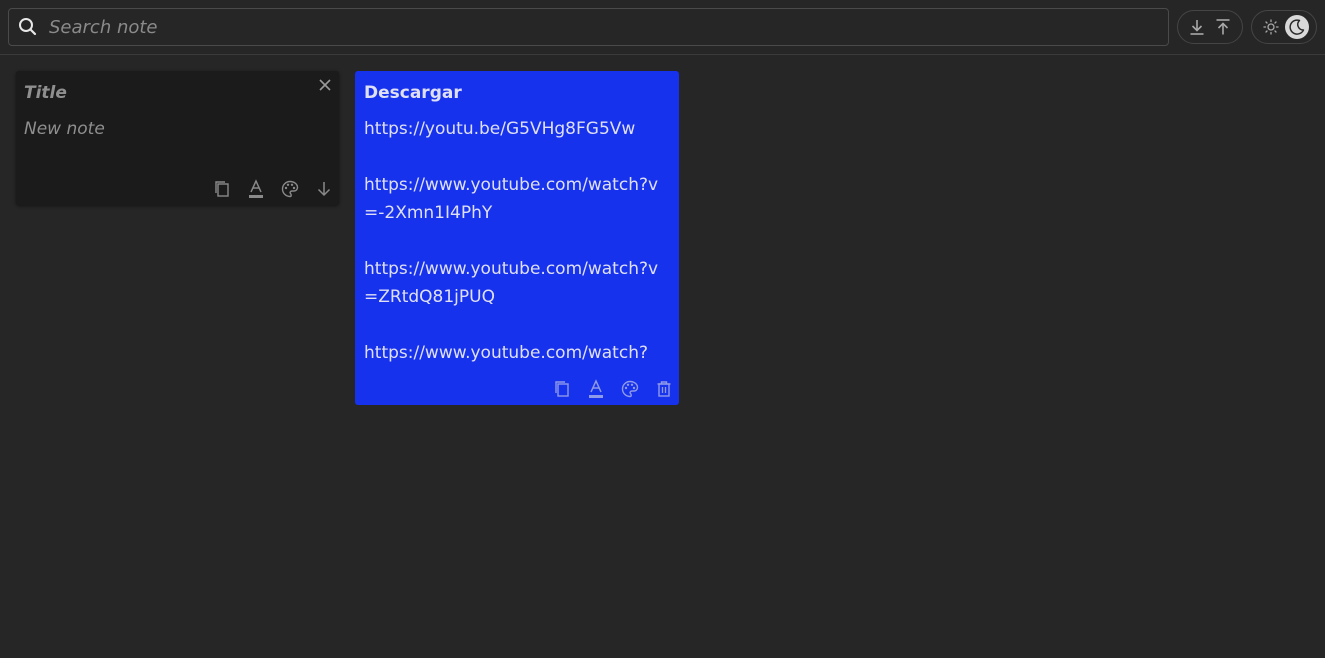  I want to click on search-input, so click(607, 27).